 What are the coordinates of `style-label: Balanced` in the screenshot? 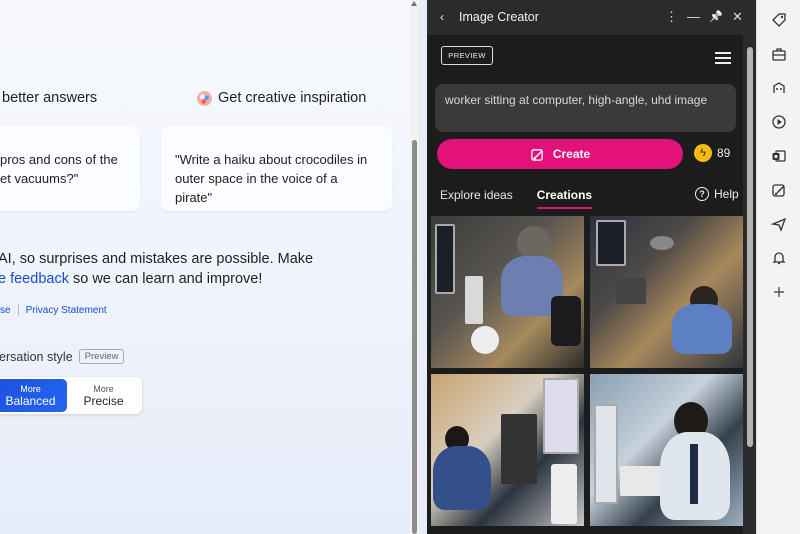 It's located at (30, 400).